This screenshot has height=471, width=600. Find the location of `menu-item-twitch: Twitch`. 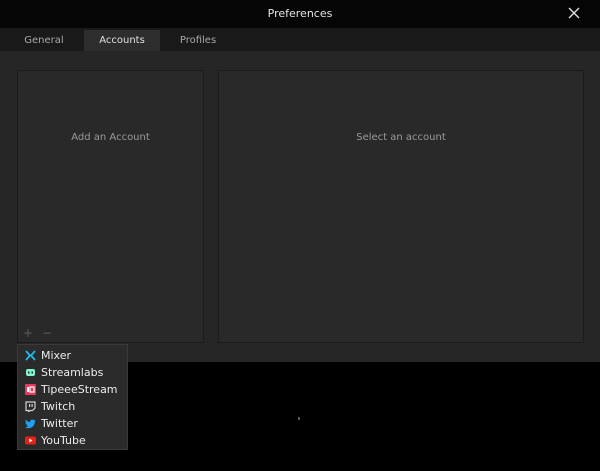

menu-item-twitch: Twitch is located at coordinates (72, 406).